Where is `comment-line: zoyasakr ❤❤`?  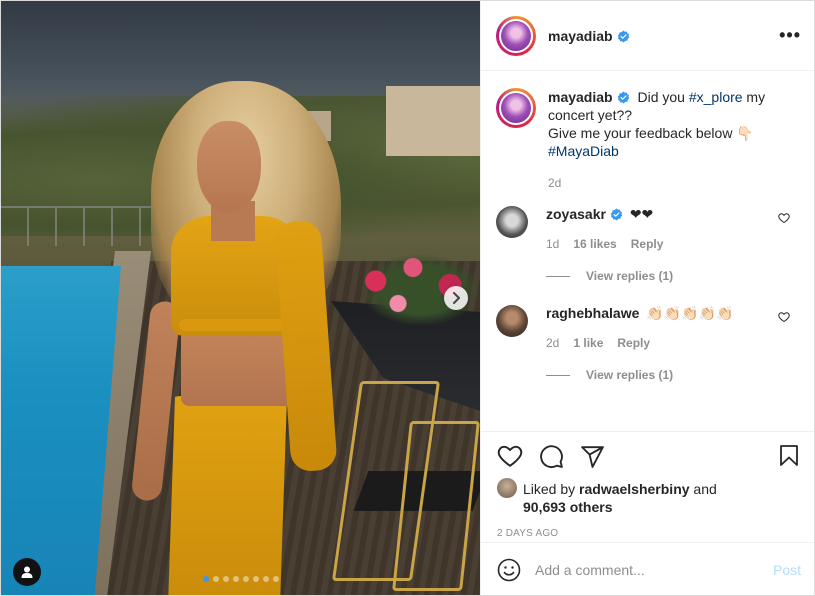
comment-line: zoyasakr ❤❤ is located at coordinates (674, 214).